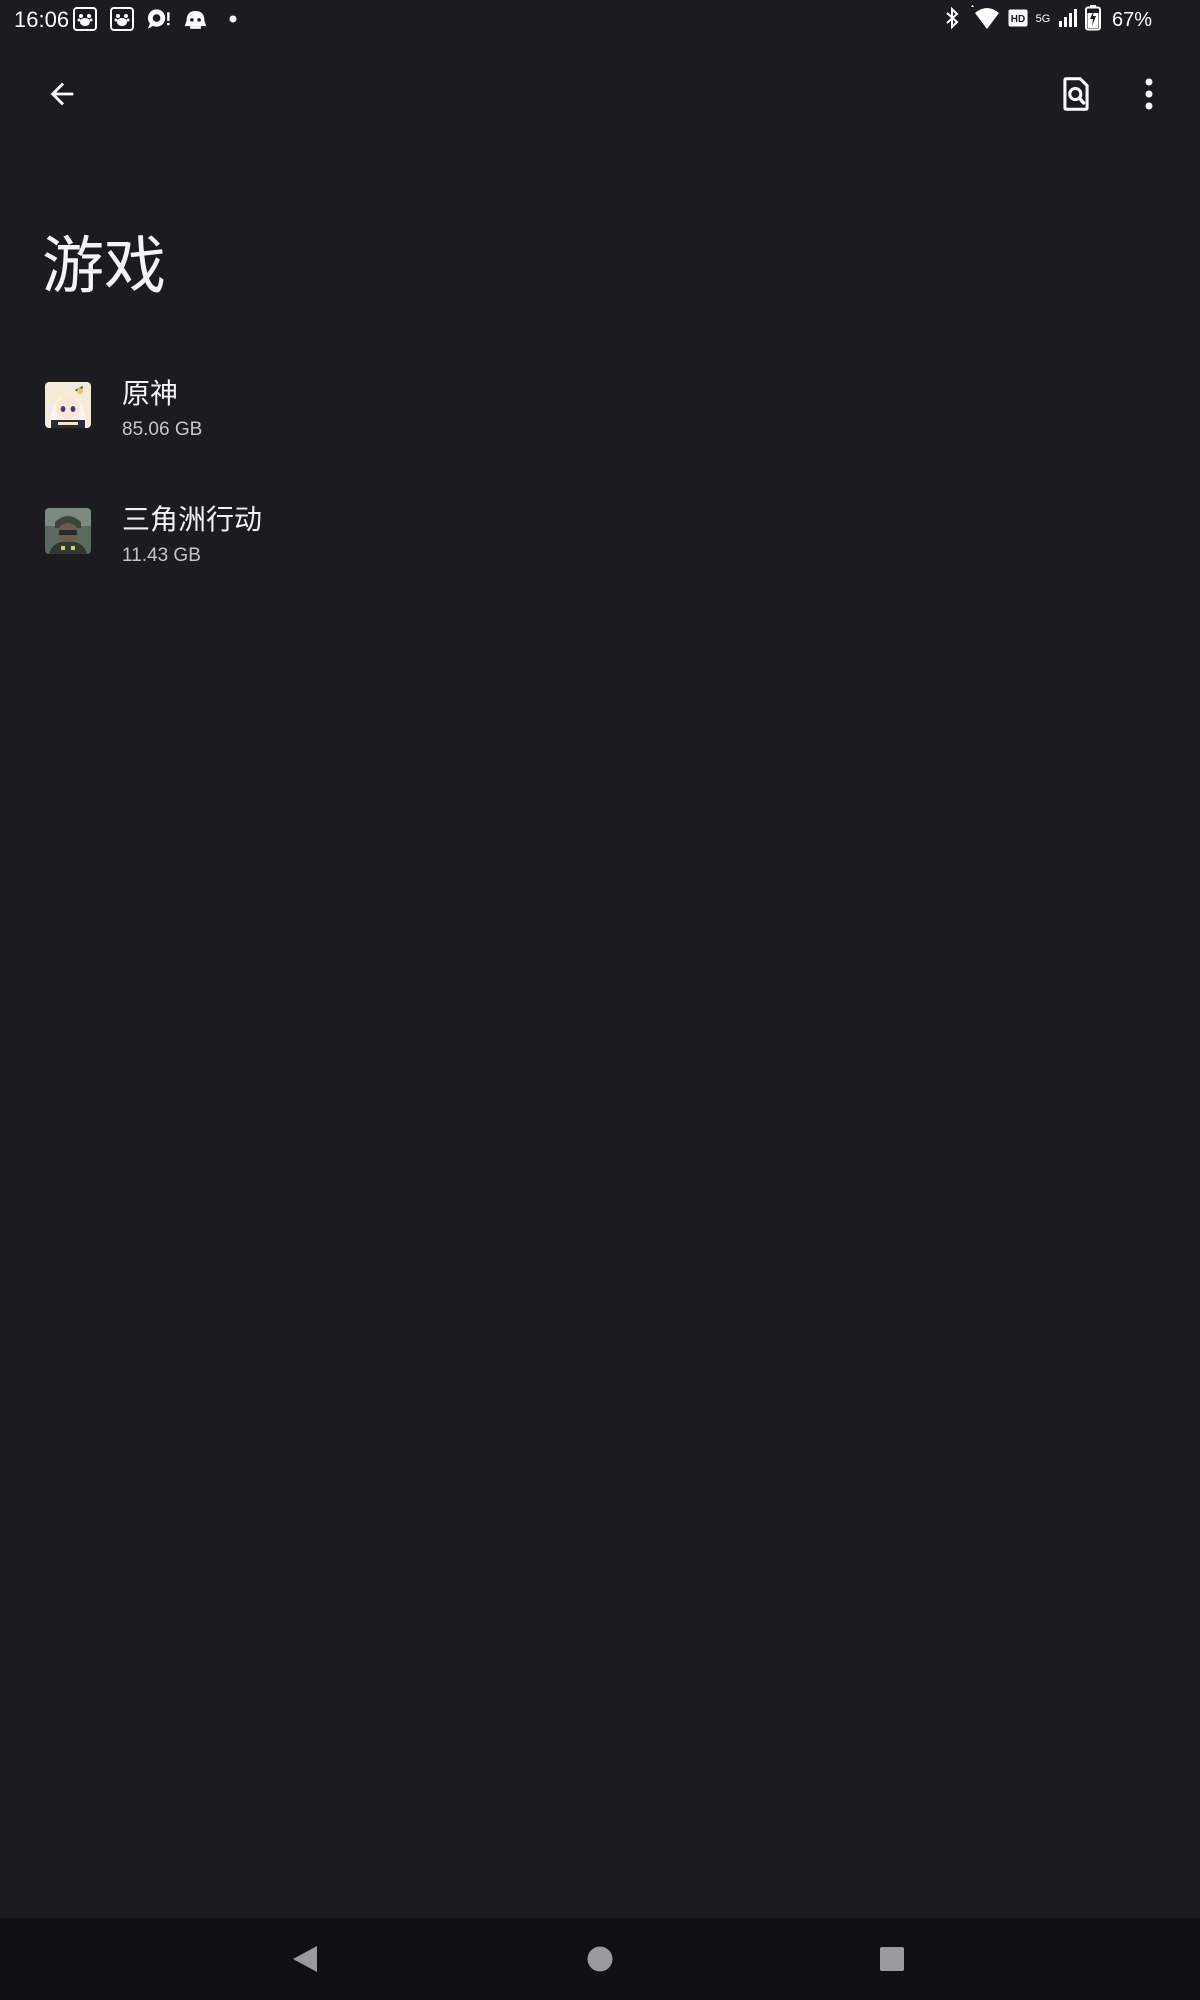 The height and width of the screenshot is (2000, 1200). I want to click on 5g-icon: 5G, so click(1043, 20).